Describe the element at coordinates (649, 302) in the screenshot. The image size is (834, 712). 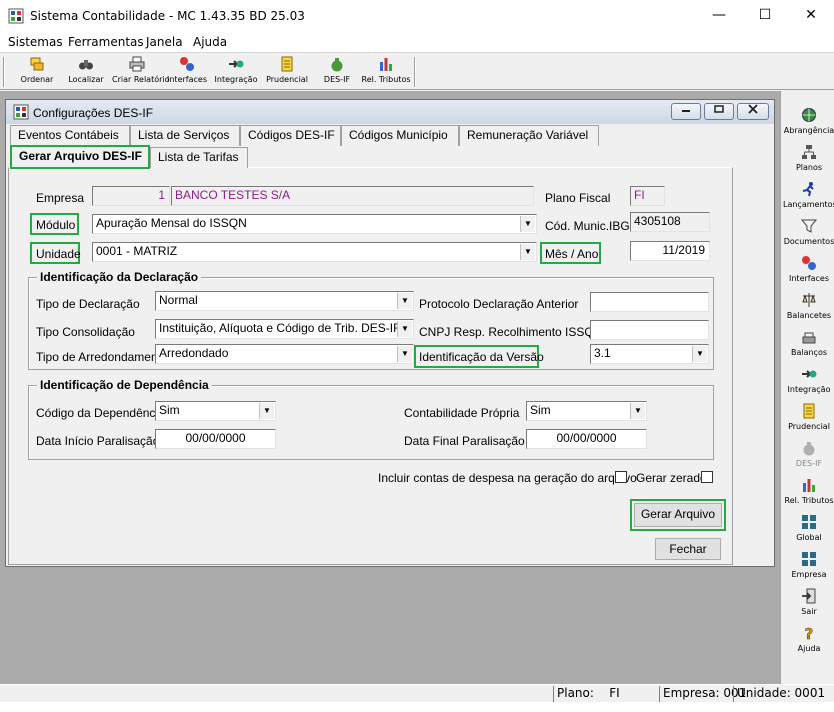
I see `protocolo-field` at that location.